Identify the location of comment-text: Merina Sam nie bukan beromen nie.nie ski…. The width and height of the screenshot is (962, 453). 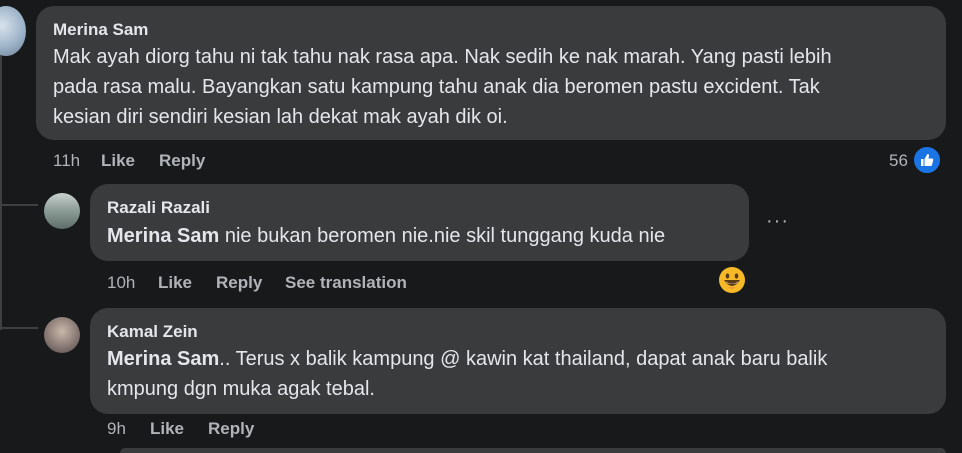
(386, 236).